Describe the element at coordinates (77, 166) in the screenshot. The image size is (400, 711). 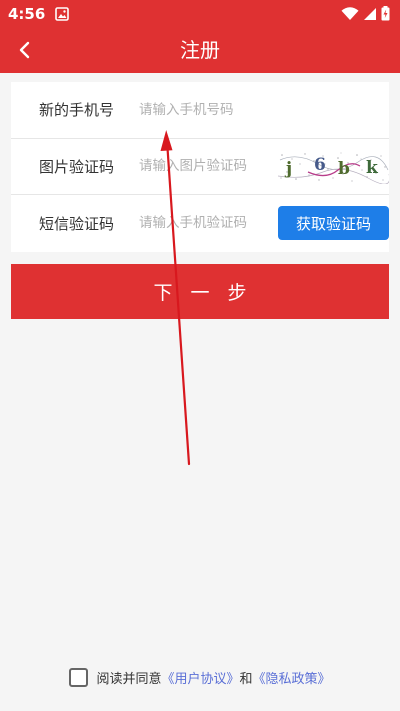
I see `captcha-label: 图片验证码` at that location.